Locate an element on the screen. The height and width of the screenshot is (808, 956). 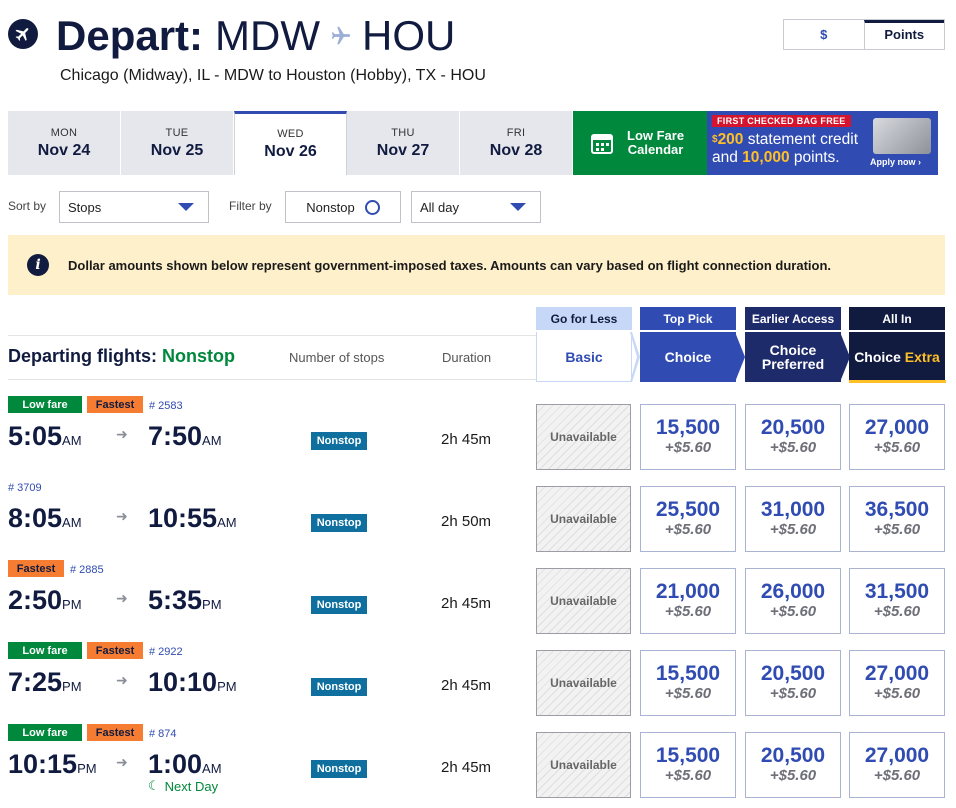
flight-number: # 2885 is located at coordinates (87, 570).